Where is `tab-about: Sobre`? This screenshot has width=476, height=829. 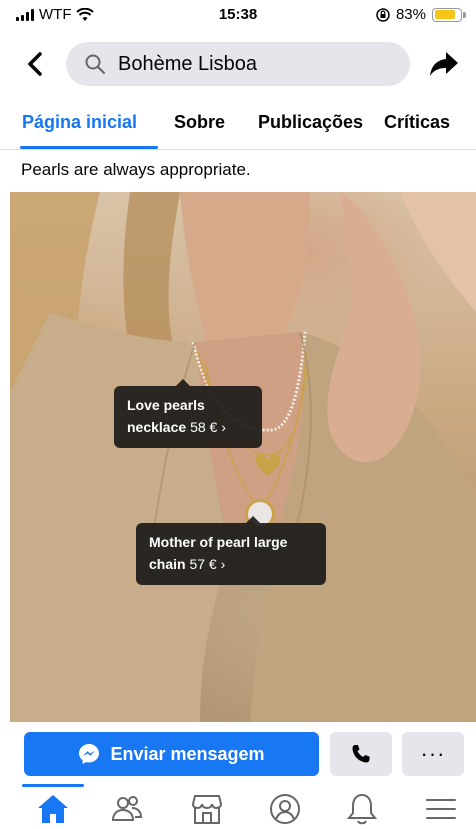 tab-about: Sobre is located at coordinates (199, 122).